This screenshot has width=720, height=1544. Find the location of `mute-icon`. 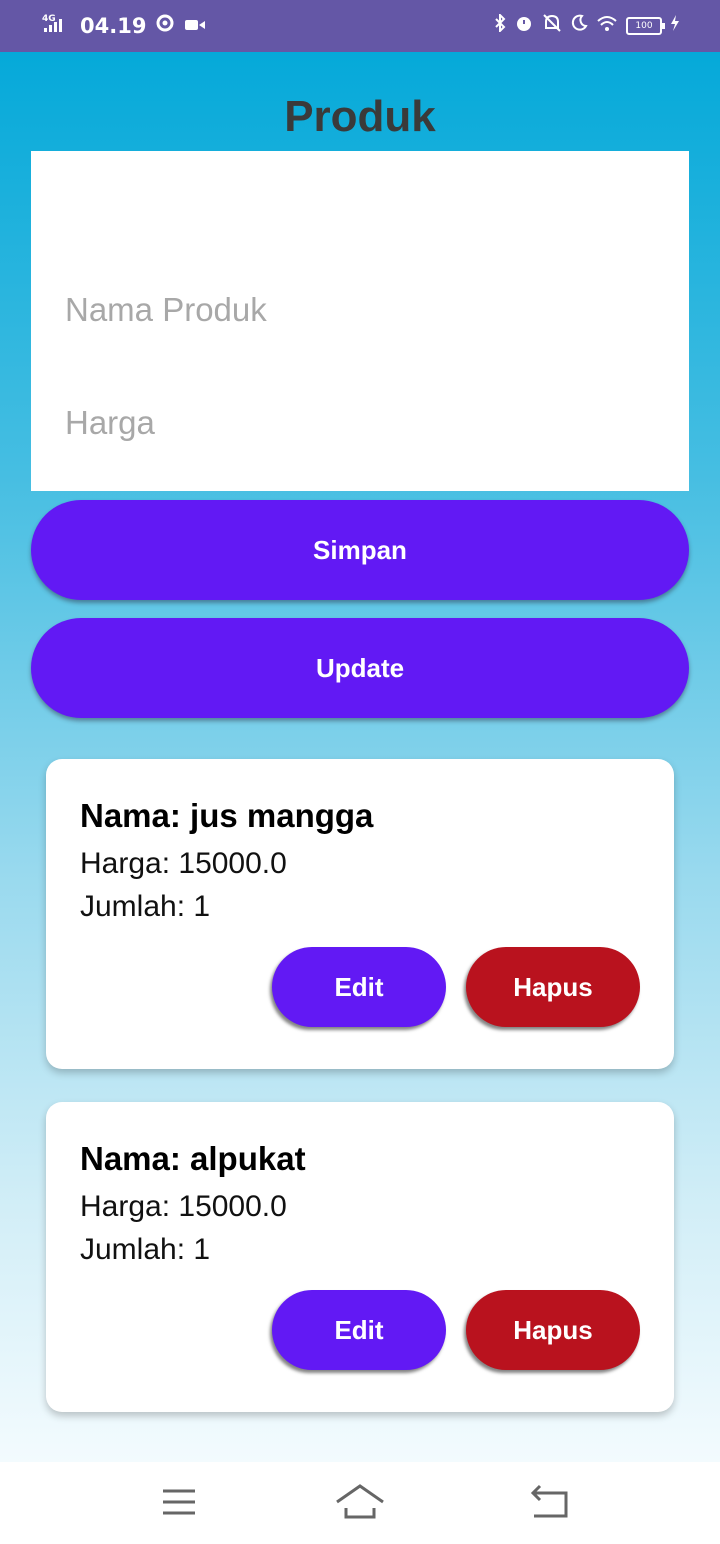

mute-icon is located at coordinates (552, 25).